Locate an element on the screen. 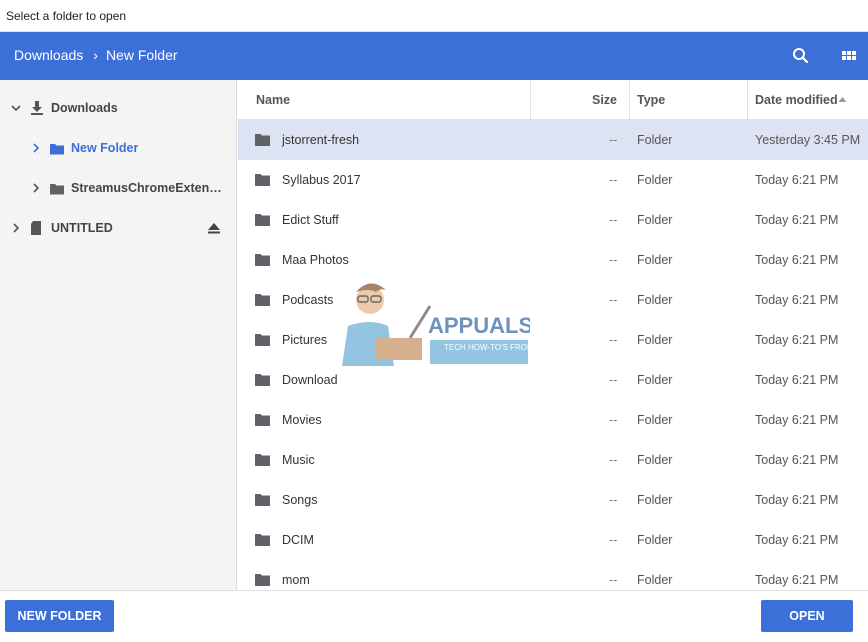 The height and width of the screenshot is (642, 868). table-row: Maa Photos -- Folder Today 6:21 PM is located at coordinates (553, 260).